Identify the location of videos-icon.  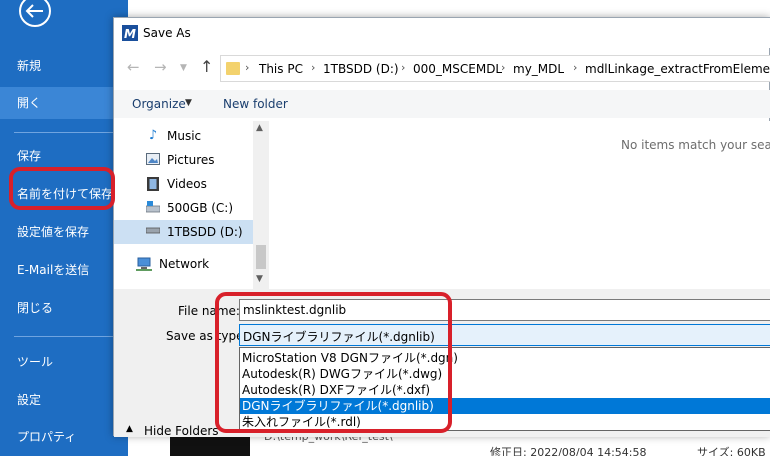
(153, 184).